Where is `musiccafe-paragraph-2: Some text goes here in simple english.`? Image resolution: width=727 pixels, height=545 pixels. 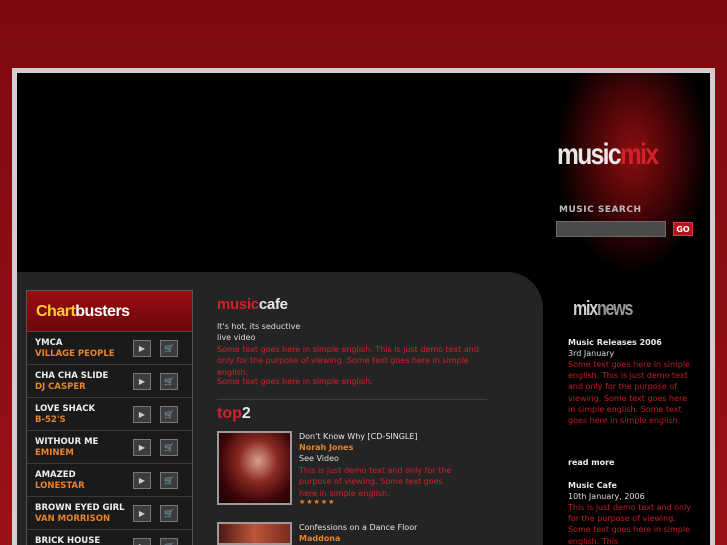
musiccafe-paragraph-2: Some text goes here in simple english. is located at coordinates (295, 381).